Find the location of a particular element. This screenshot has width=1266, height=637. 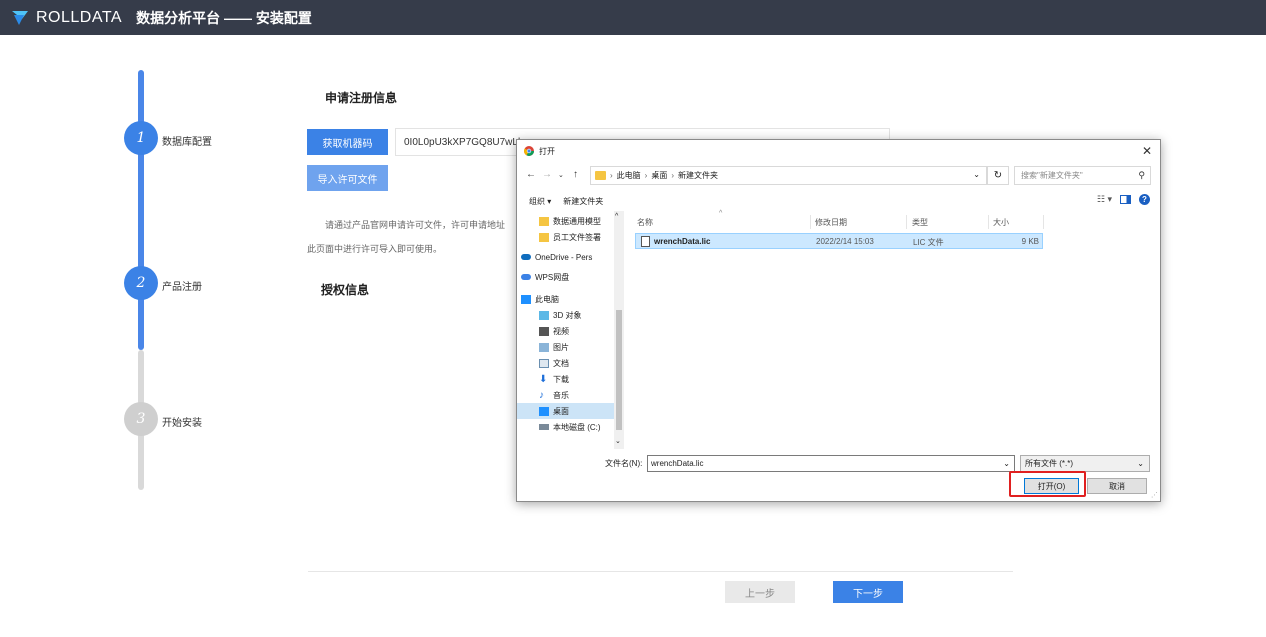

nav-item-wps-drive: WPS网盘 is located at coordinates (567, 277).